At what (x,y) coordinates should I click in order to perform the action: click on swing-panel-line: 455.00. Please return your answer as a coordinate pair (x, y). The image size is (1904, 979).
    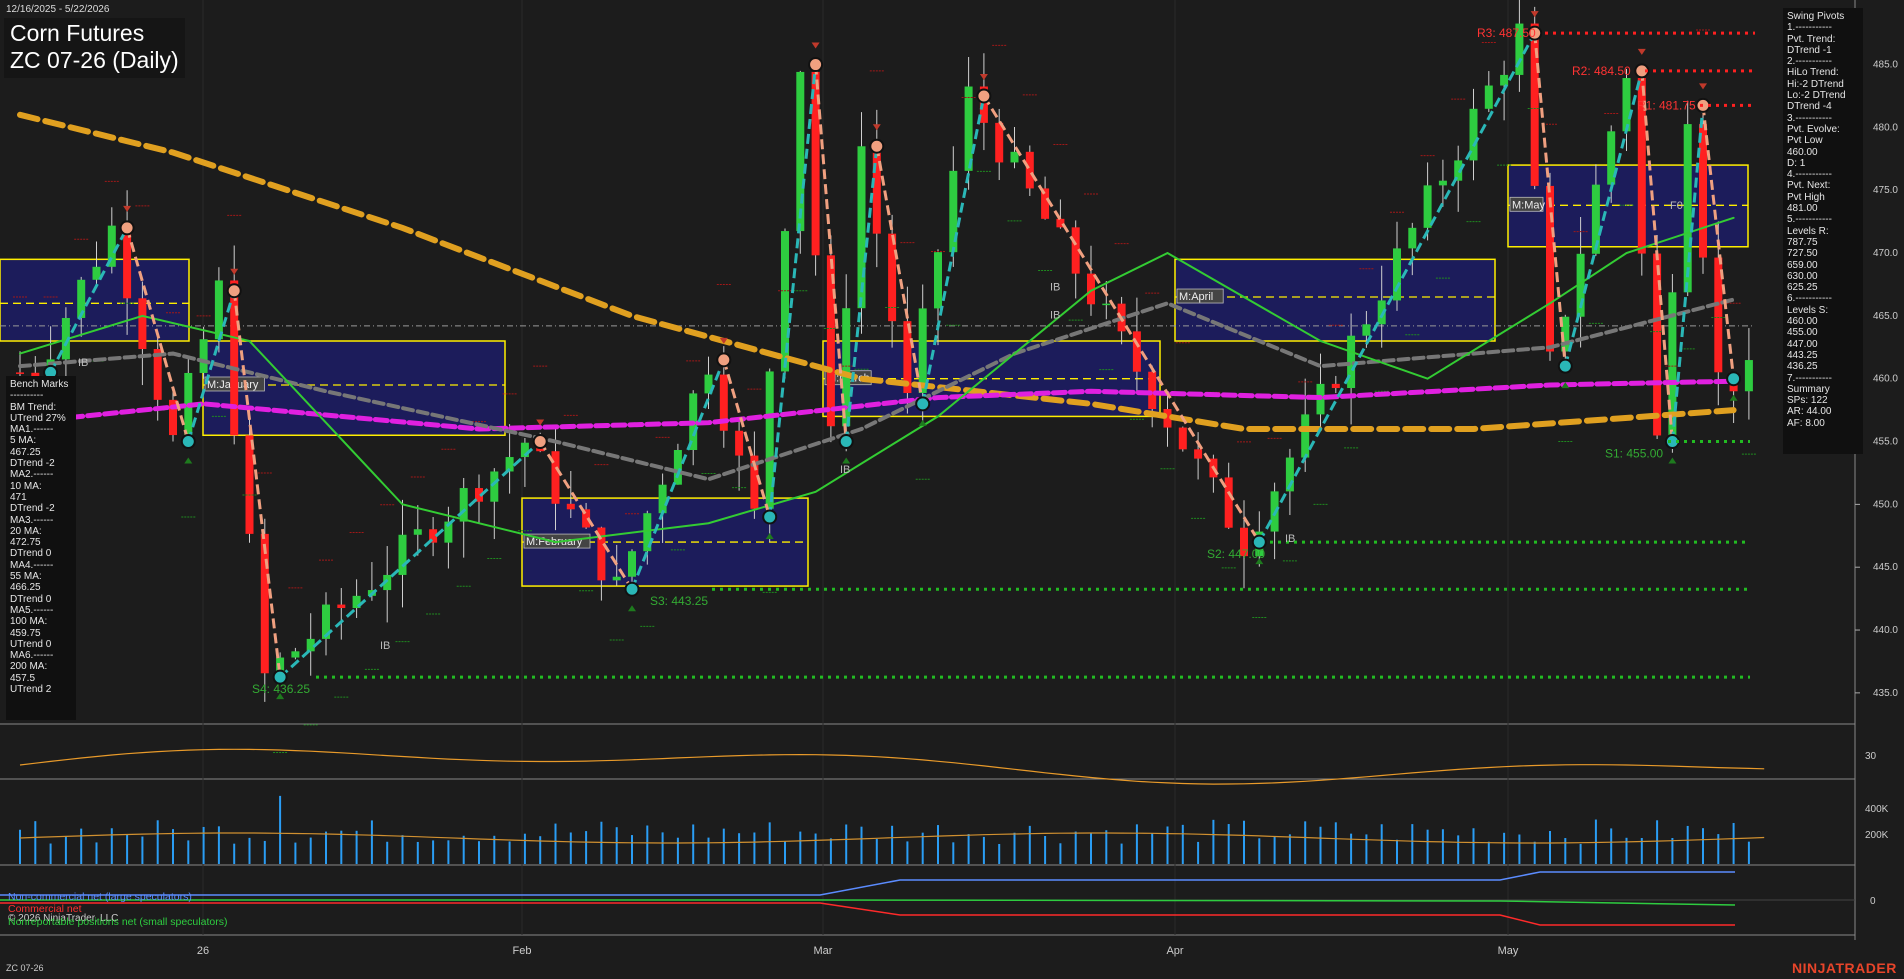
    Looking at the image, I should click on (1802, 333).